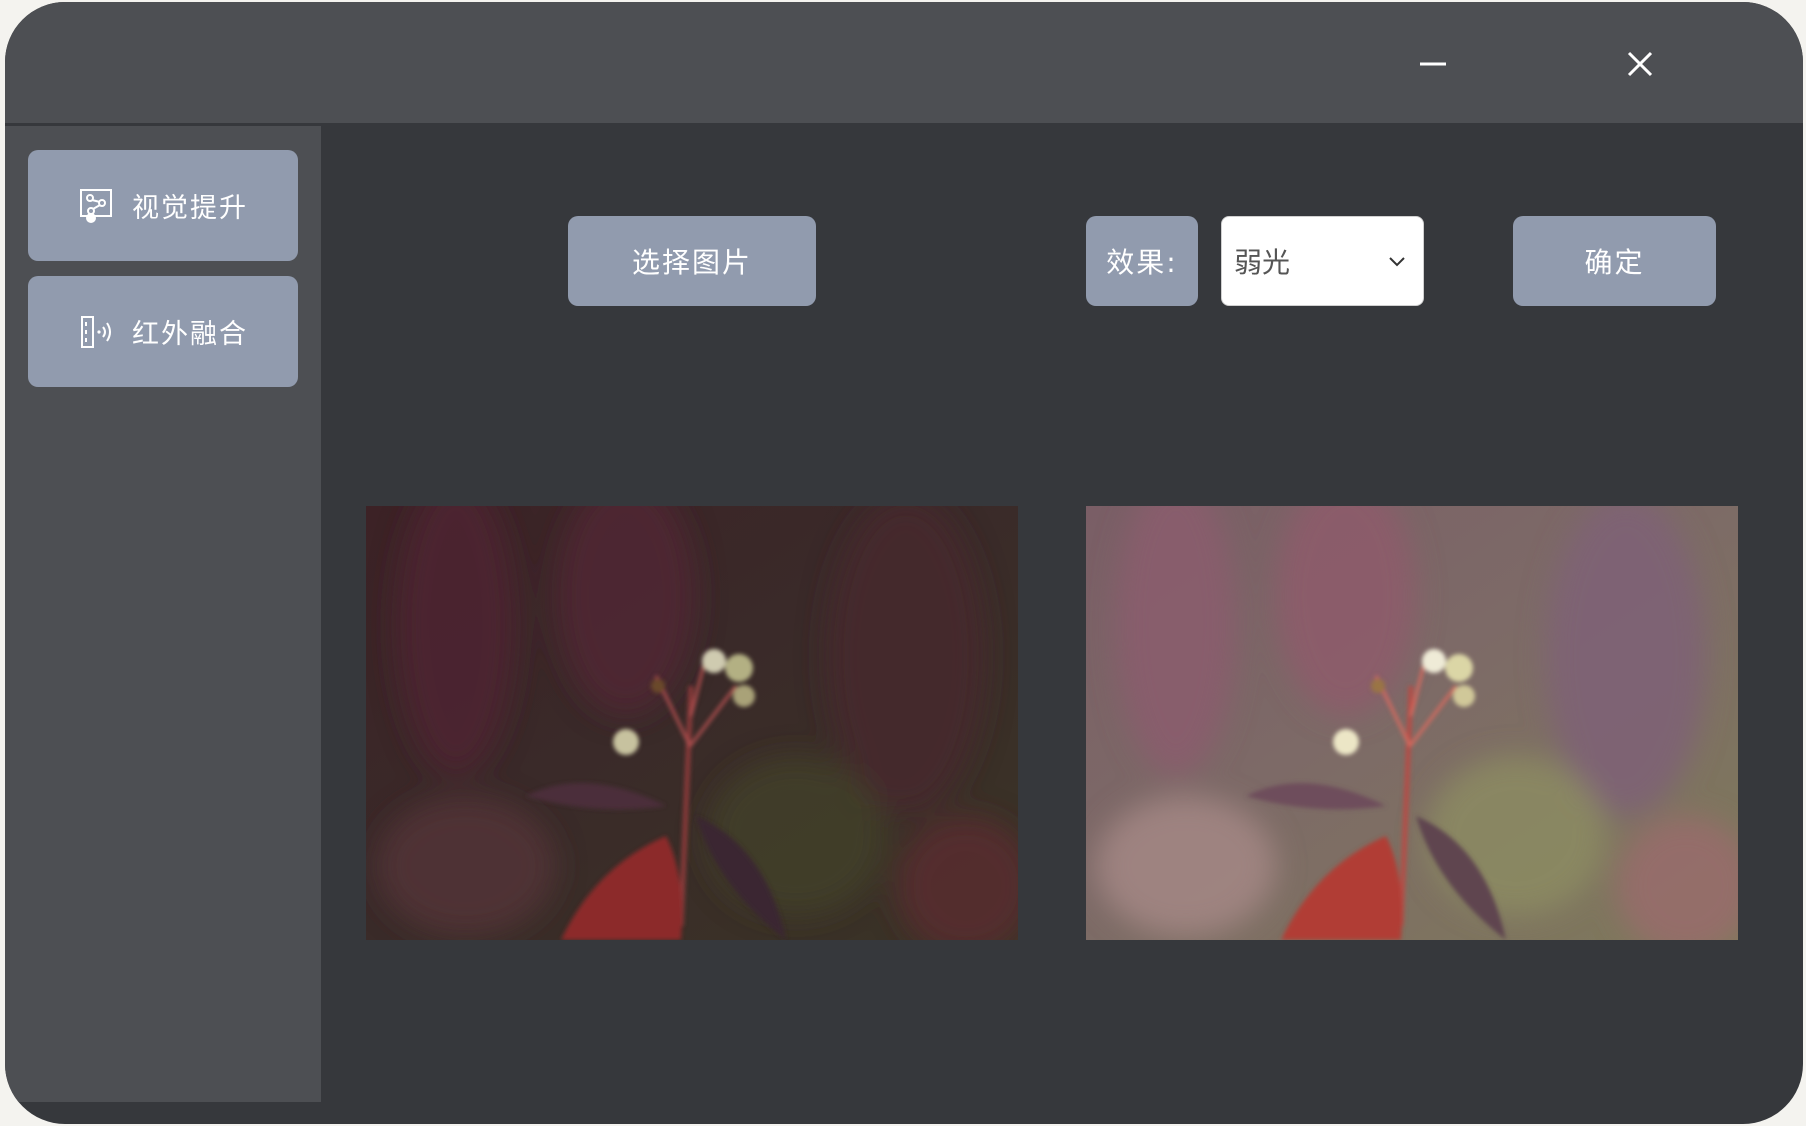 This screenshot has width=1806, height=1126. What do you see at coordinates (1397, 261) in the screenshot?
I see `chevron-down-icon` at bounding box center [1397, 261].